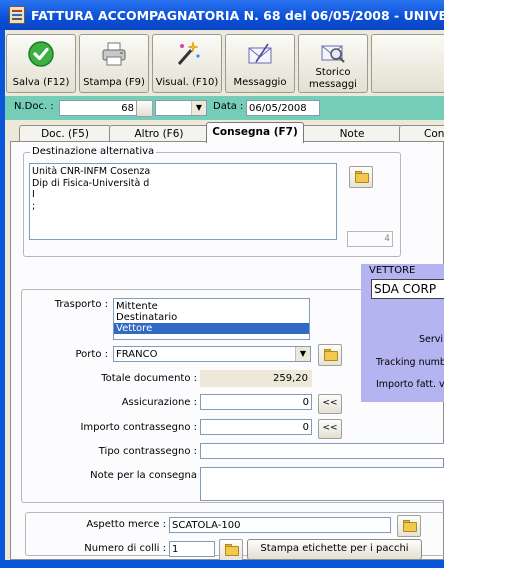 Image resolution: width=512 pixels, height=568 pixels. Describe the element at coordinates (17, 15) in the screenshot. I see `app-document-icon` at that location.